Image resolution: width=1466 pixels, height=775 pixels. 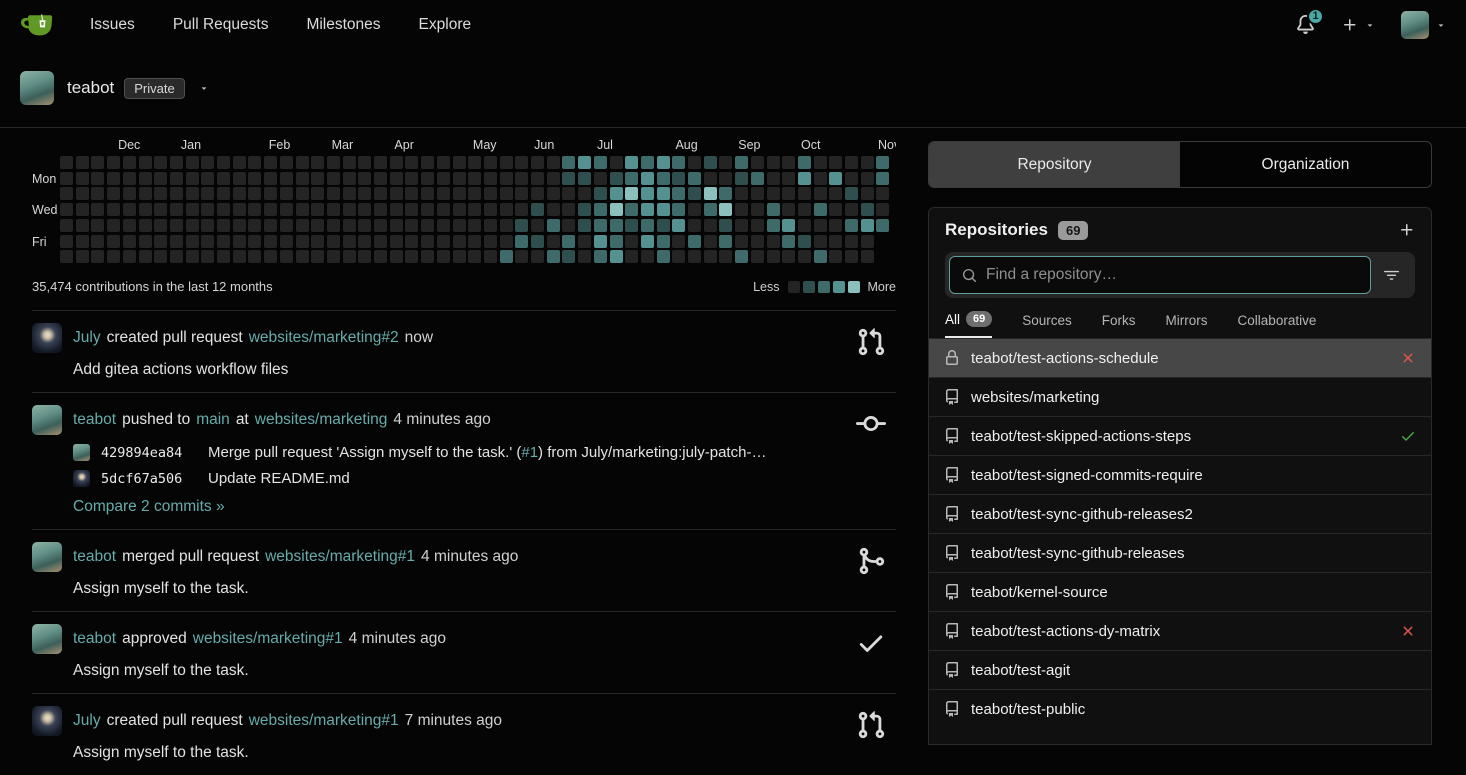 What do you see at coordinates (1180, 591) in the screenshot?
I see `repo-list-item: teabot/kernel-source` at bounding box center [1180, 591].